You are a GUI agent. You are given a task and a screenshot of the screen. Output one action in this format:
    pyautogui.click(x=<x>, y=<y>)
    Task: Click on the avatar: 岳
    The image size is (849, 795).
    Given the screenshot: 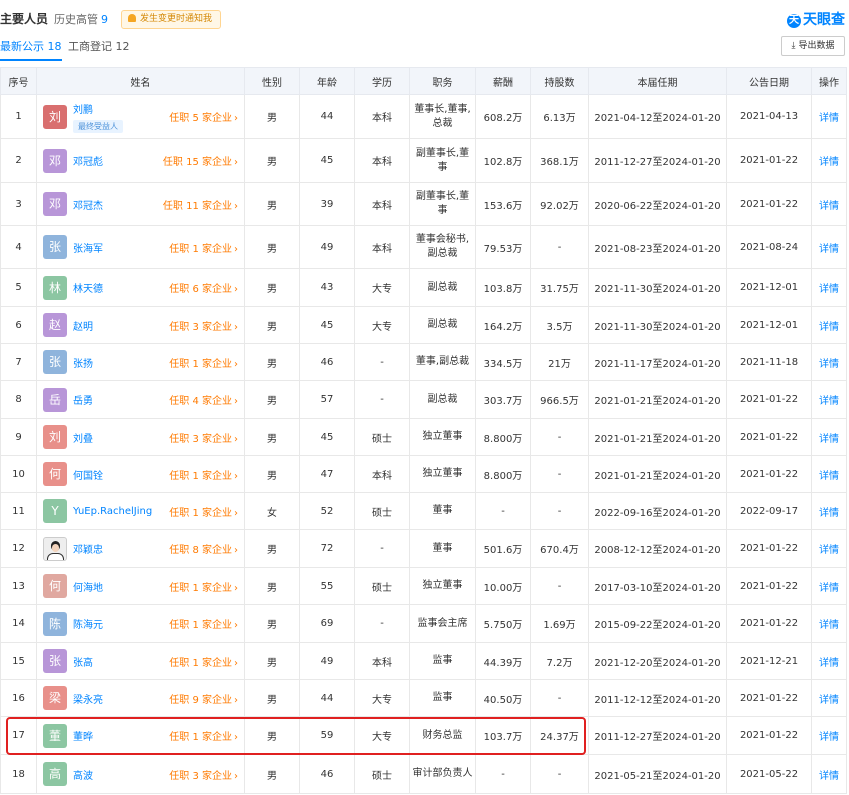 What is the action you would take?
    pyautogui.click(x=55, y=399)
    